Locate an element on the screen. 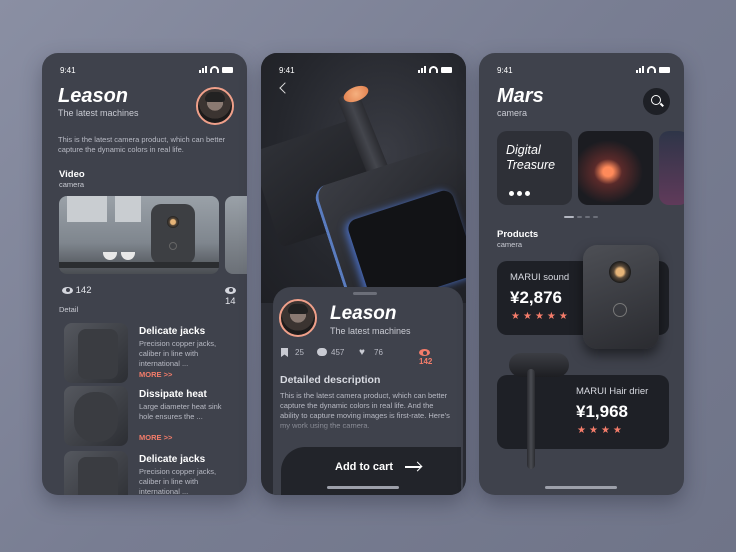 The height and width of the screenshot is (552, 736). page-subtitle: The latest machines is located at coordinates (98, 113).